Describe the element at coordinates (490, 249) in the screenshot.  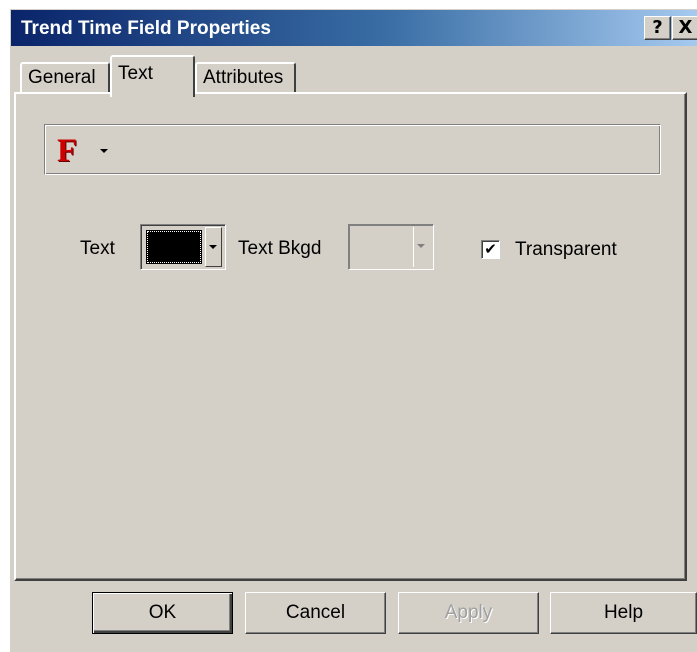
I see `transparent-checkbox: ✔` at that location.